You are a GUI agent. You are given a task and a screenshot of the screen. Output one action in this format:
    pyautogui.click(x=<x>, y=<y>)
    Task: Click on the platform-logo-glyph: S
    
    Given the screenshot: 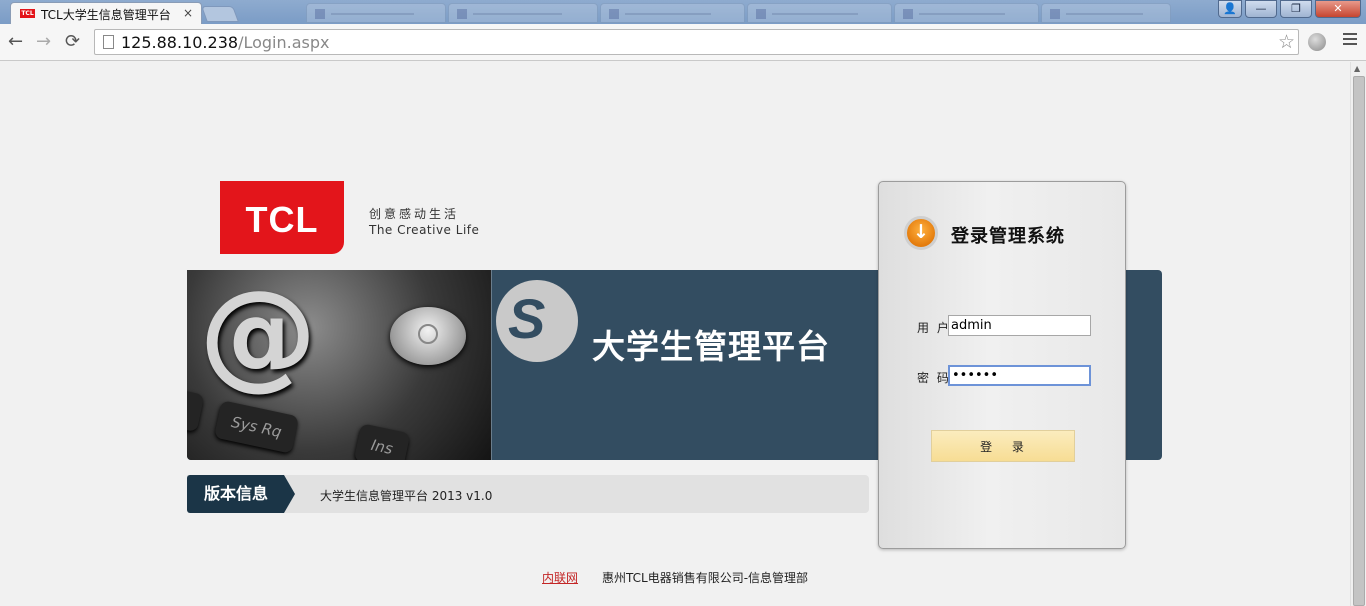 What is the action you would take?
    pyautogui.click(x=527, y=318)
    